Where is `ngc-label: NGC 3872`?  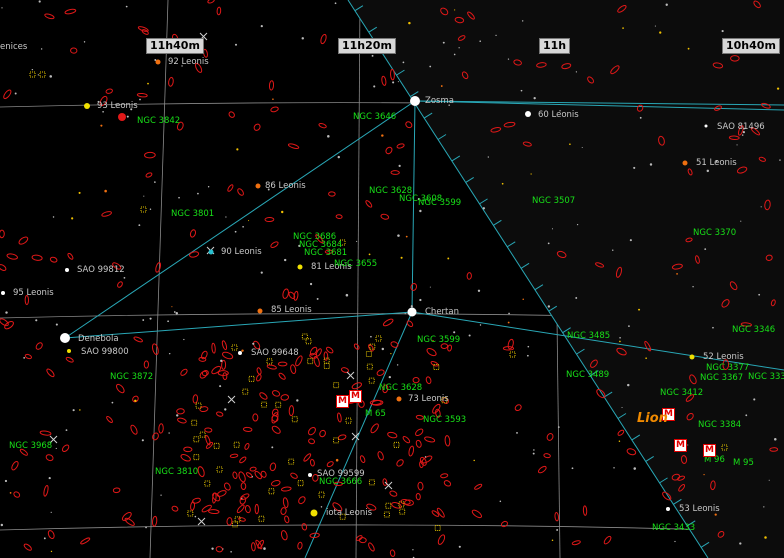
ngc-label: NGC 3872 is located at coordinates (131, 377).